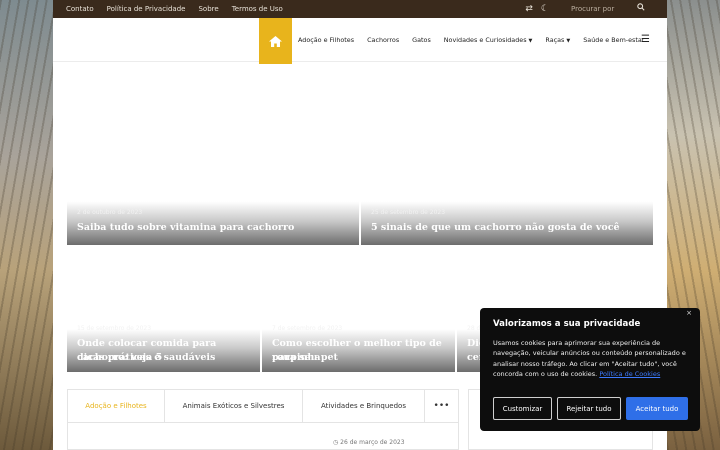  What do you see at coordinates (408, 212) in the screenshot?
I see `post-date: 25 de setembro de 2023` at bounding box center [408, 212].